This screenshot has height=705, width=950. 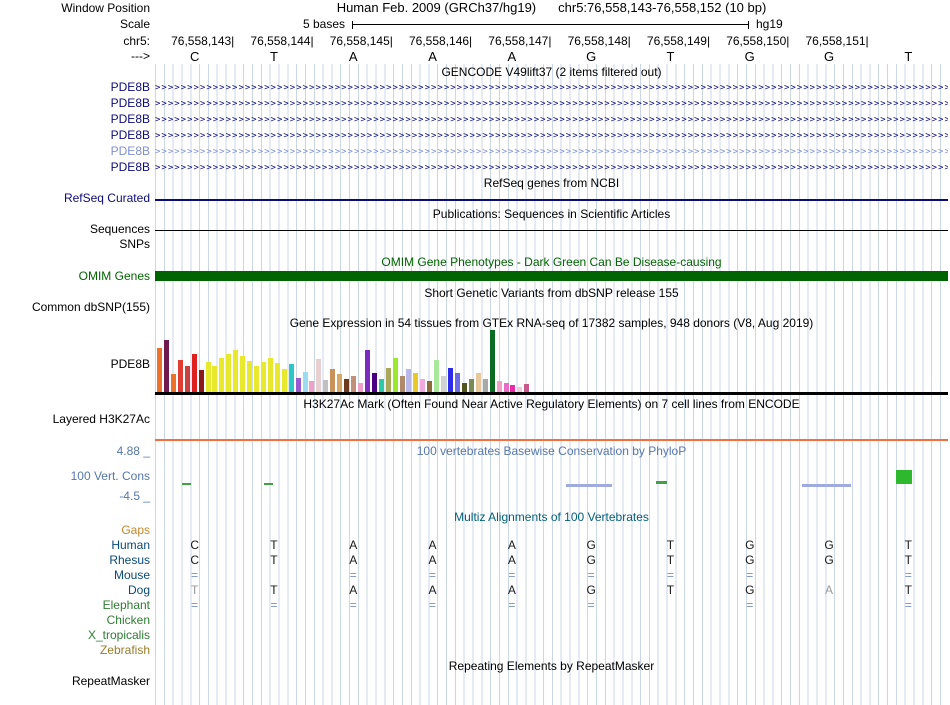 What do you see at coordinates (75, 560) in the screenshot?
I see `species-label-rhesus: Rhesus` at bounding box center [75, 560].